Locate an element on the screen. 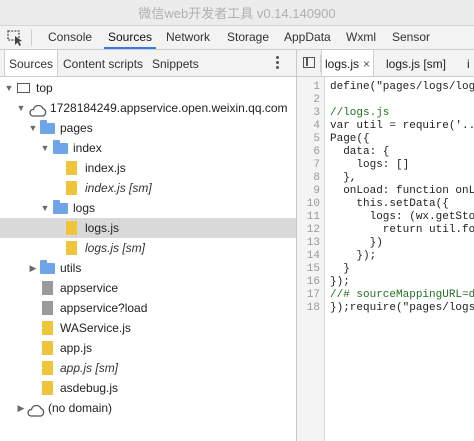 This screenshot has height=441, width=474. code-line: return util.fo is located at coordinates (402, 230).